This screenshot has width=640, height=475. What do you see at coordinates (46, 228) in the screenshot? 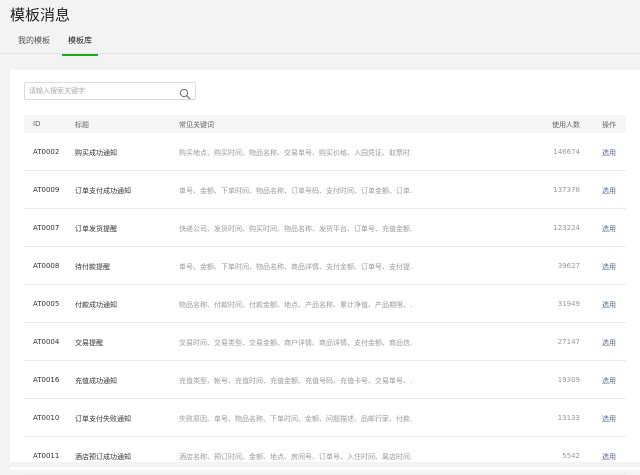
I see `row-id: AT0007` at bounding box center [46, 228].